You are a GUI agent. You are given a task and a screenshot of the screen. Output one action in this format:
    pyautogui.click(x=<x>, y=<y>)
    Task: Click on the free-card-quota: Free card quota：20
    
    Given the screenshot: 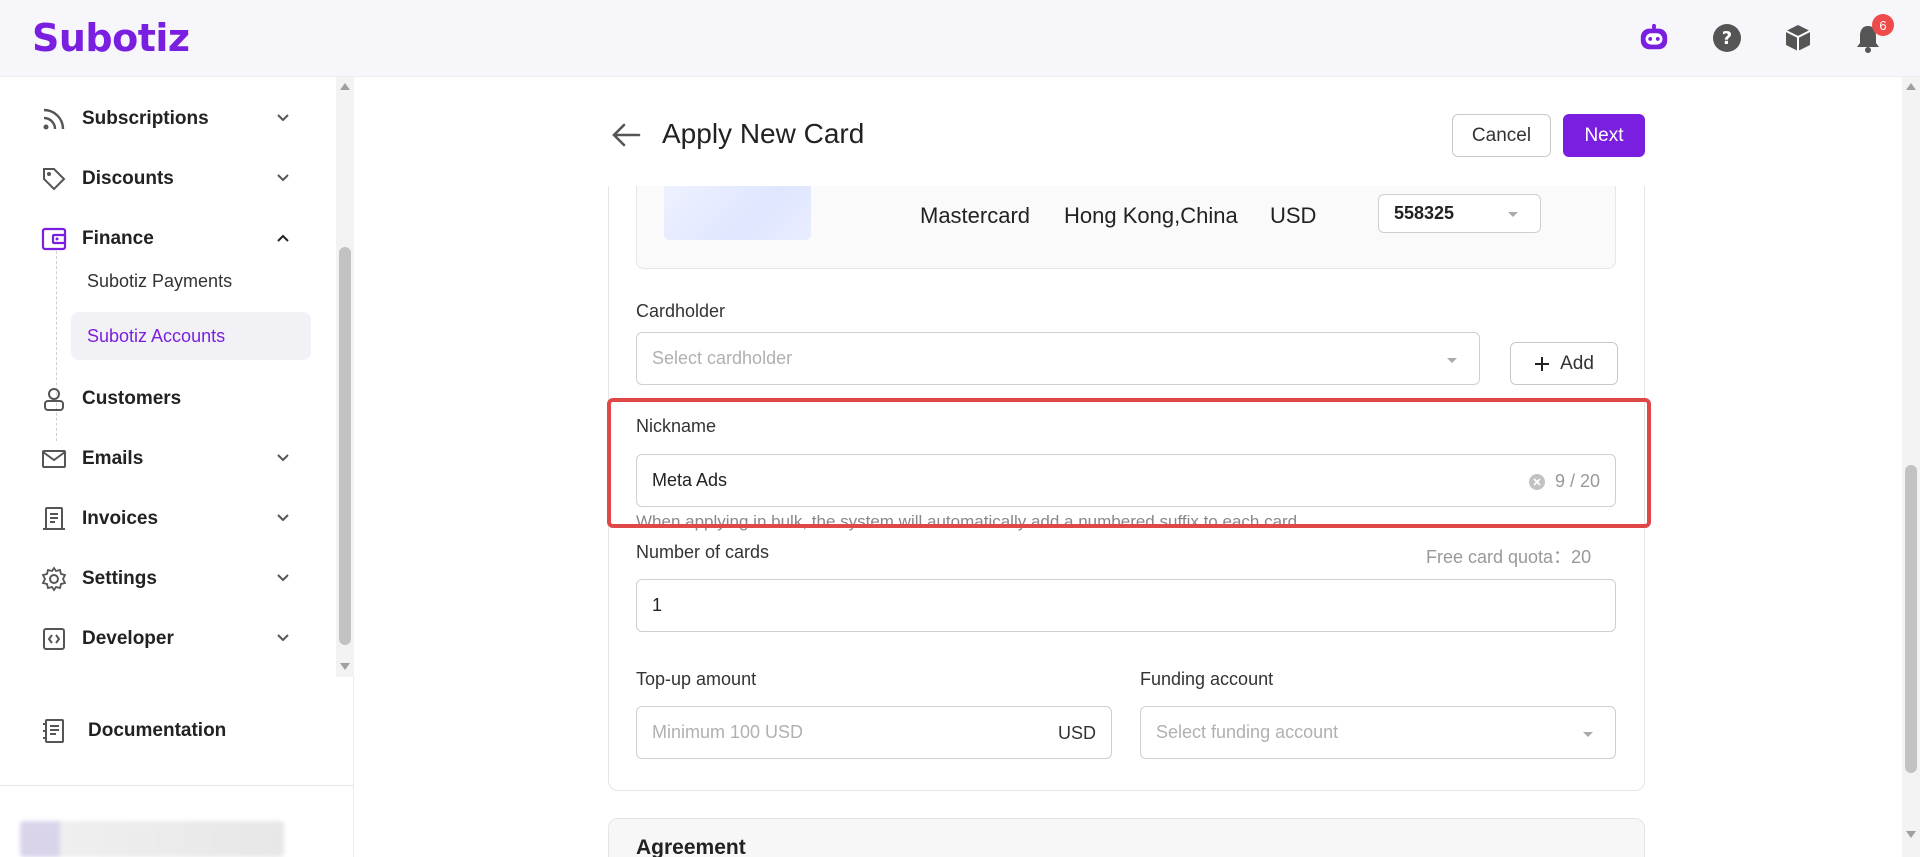 What is the action you would take?
    pyautogui.click(x=1509, y=557)
    